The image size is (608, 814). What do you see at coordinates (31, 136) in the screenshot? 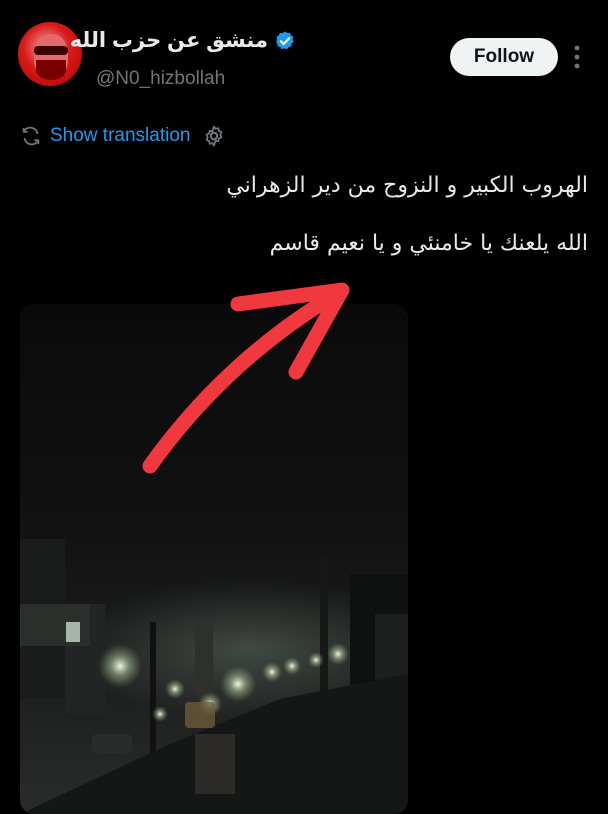
I see `translate-icon` at bounding box center [31, 136].